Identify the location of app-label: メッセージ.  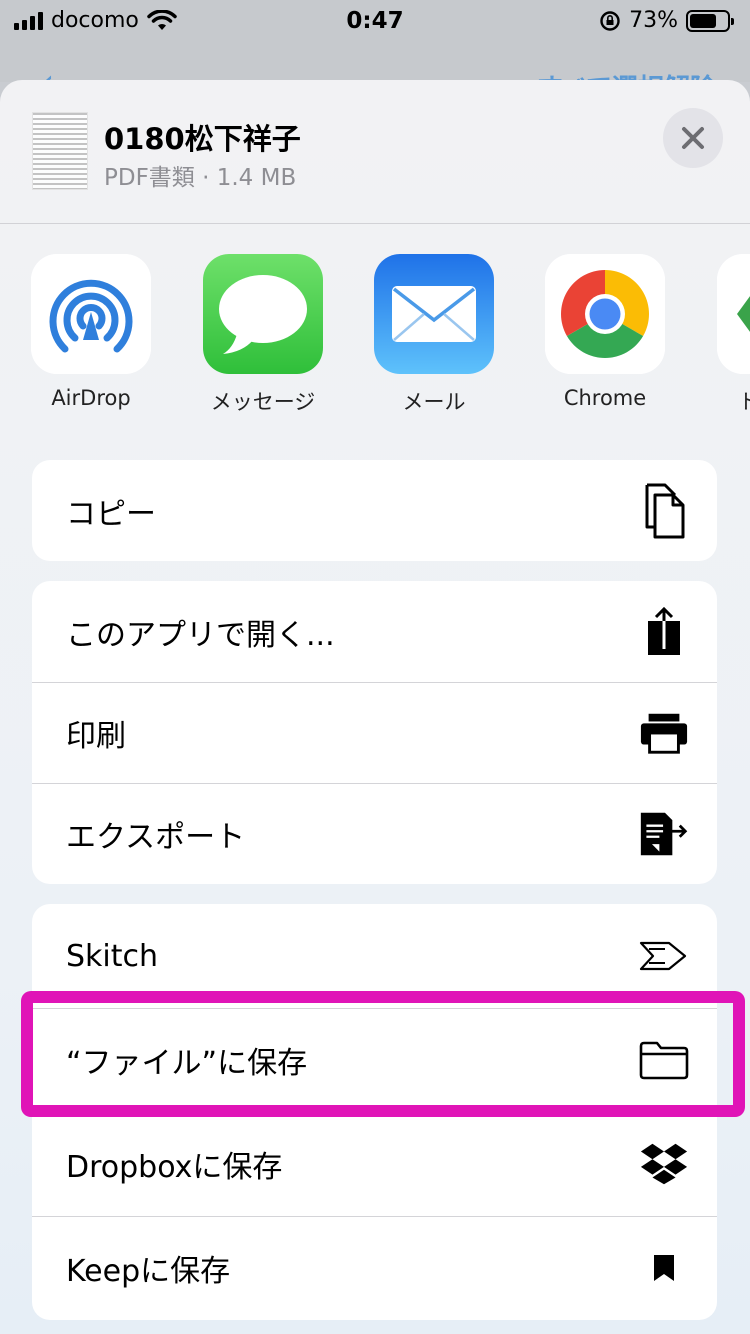
(263, 402).